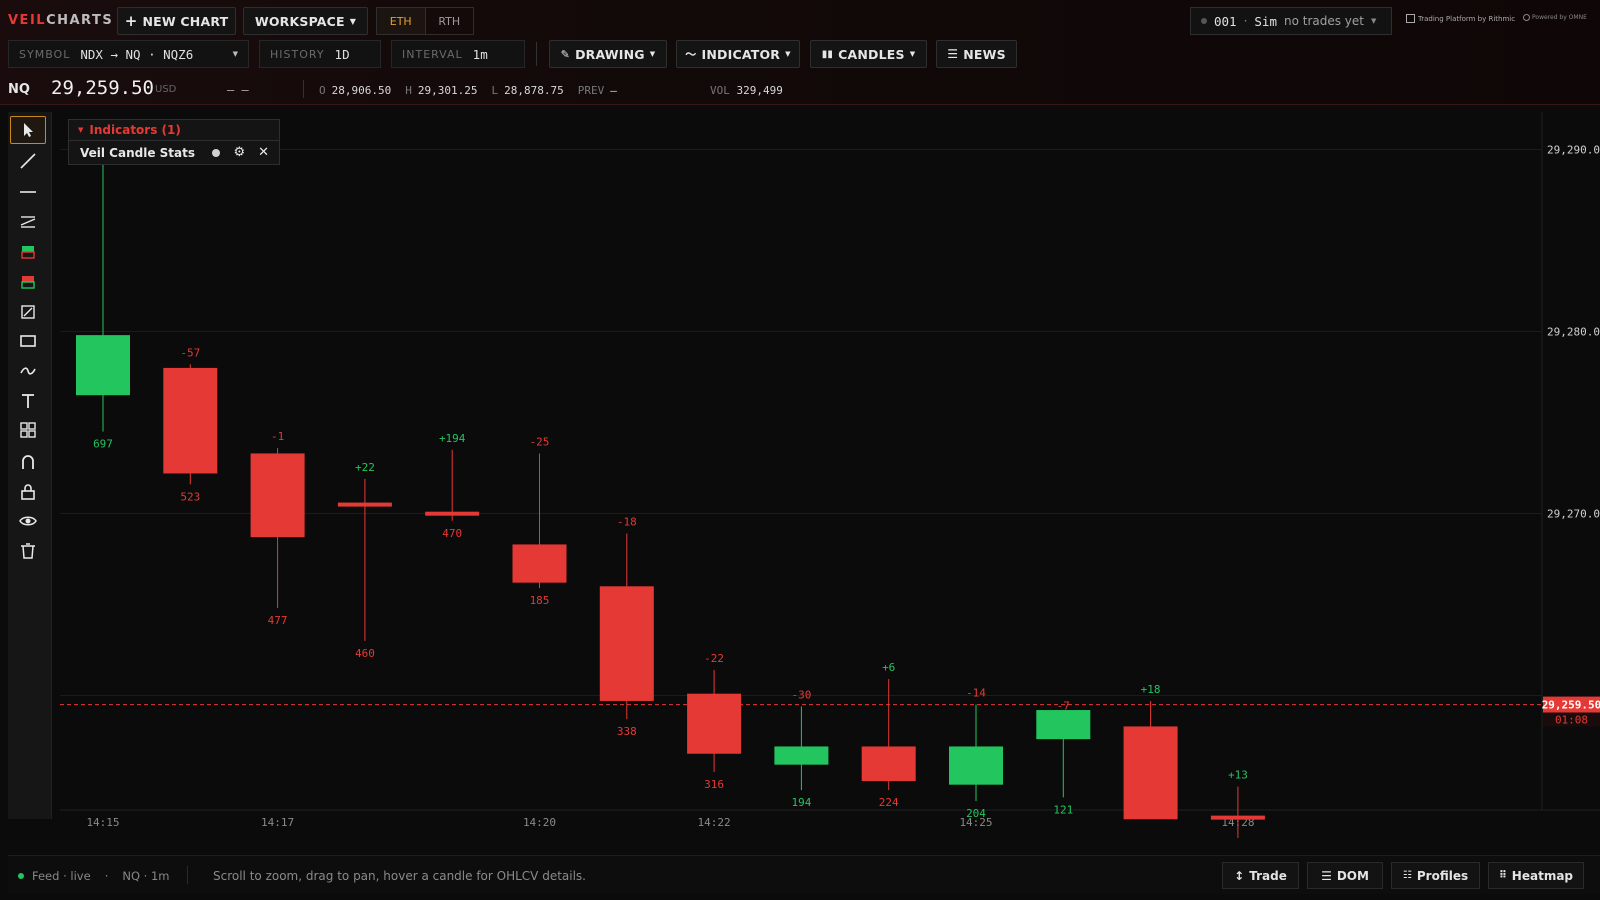  Describe the element at coordinates (216, 152) in the screenshot. I see `visibility-dot-icon` at that location.